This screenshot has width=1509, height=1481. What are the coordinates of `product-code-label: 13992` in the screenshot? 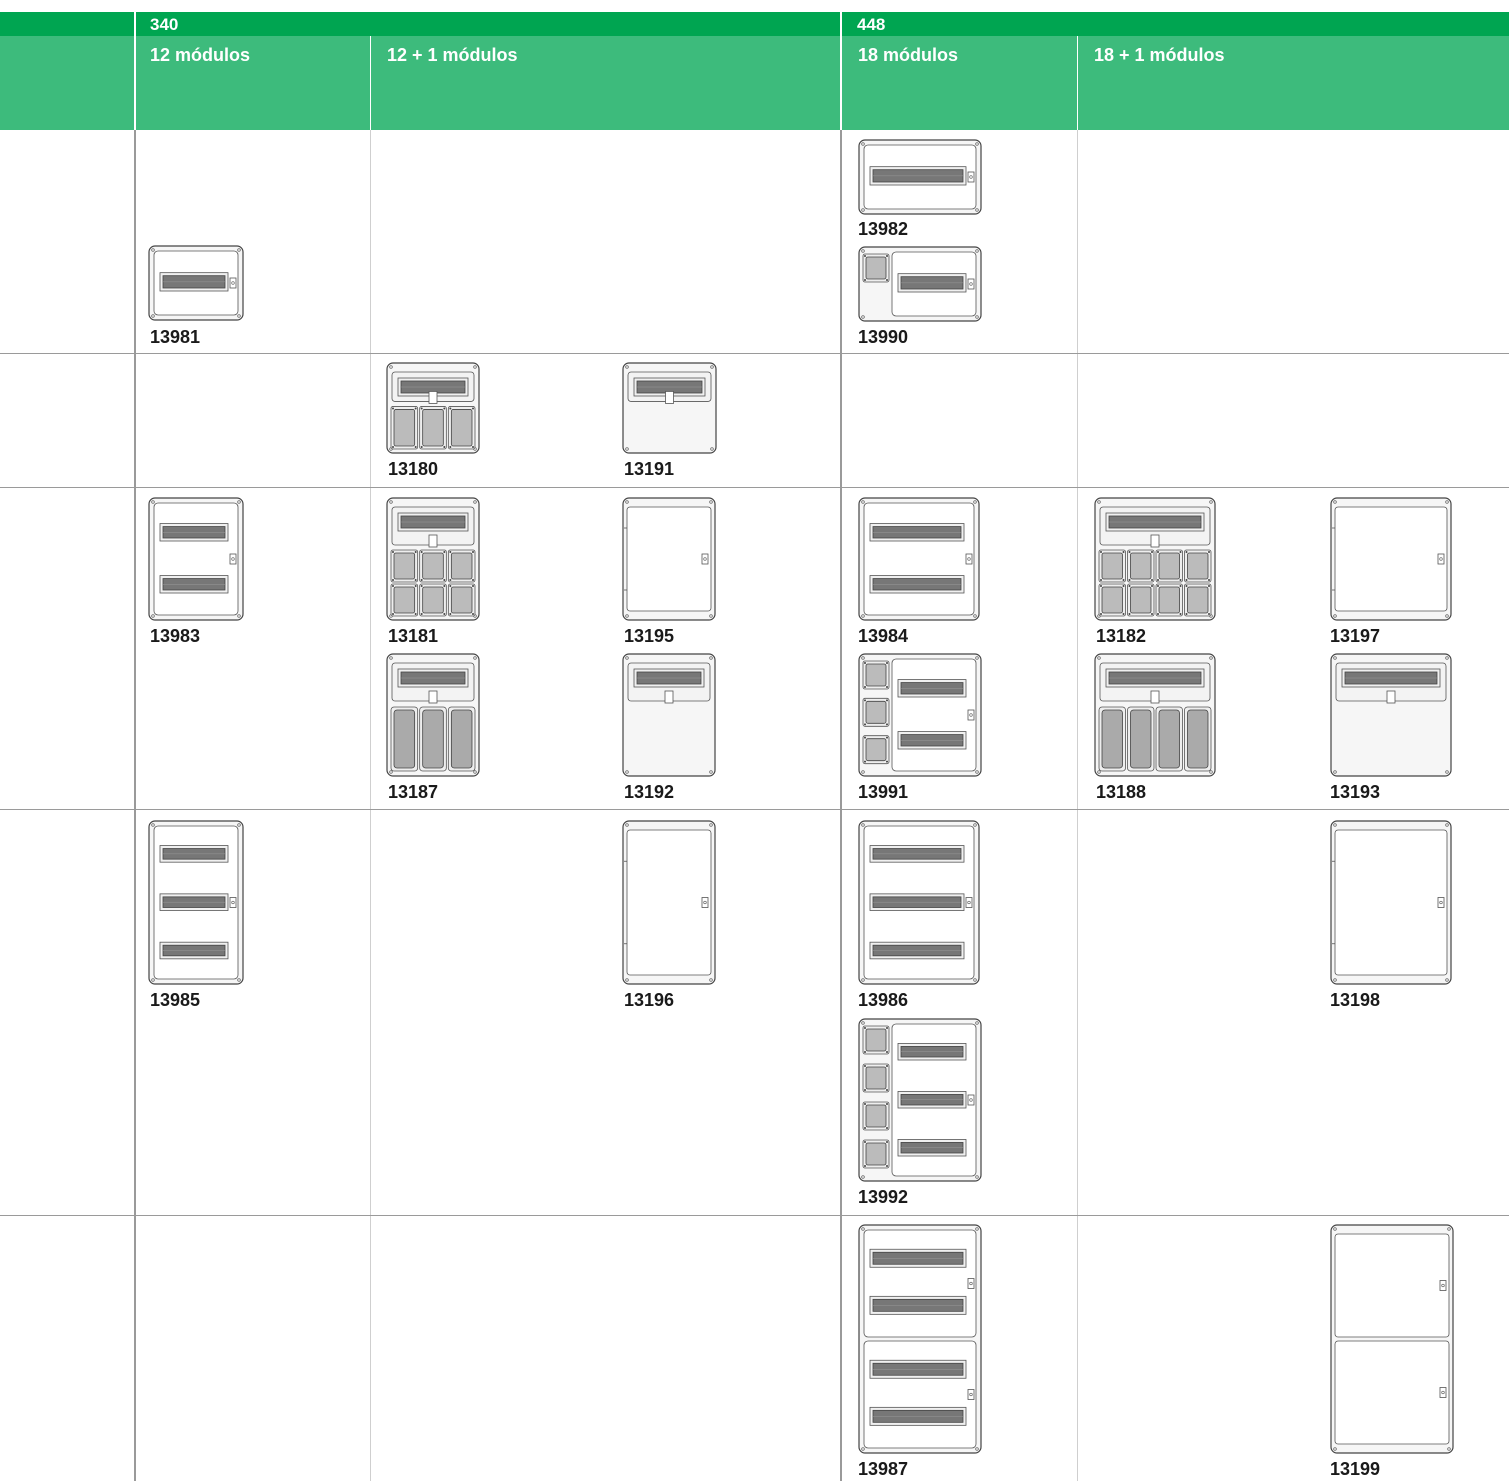 It's located at (883, 1197).